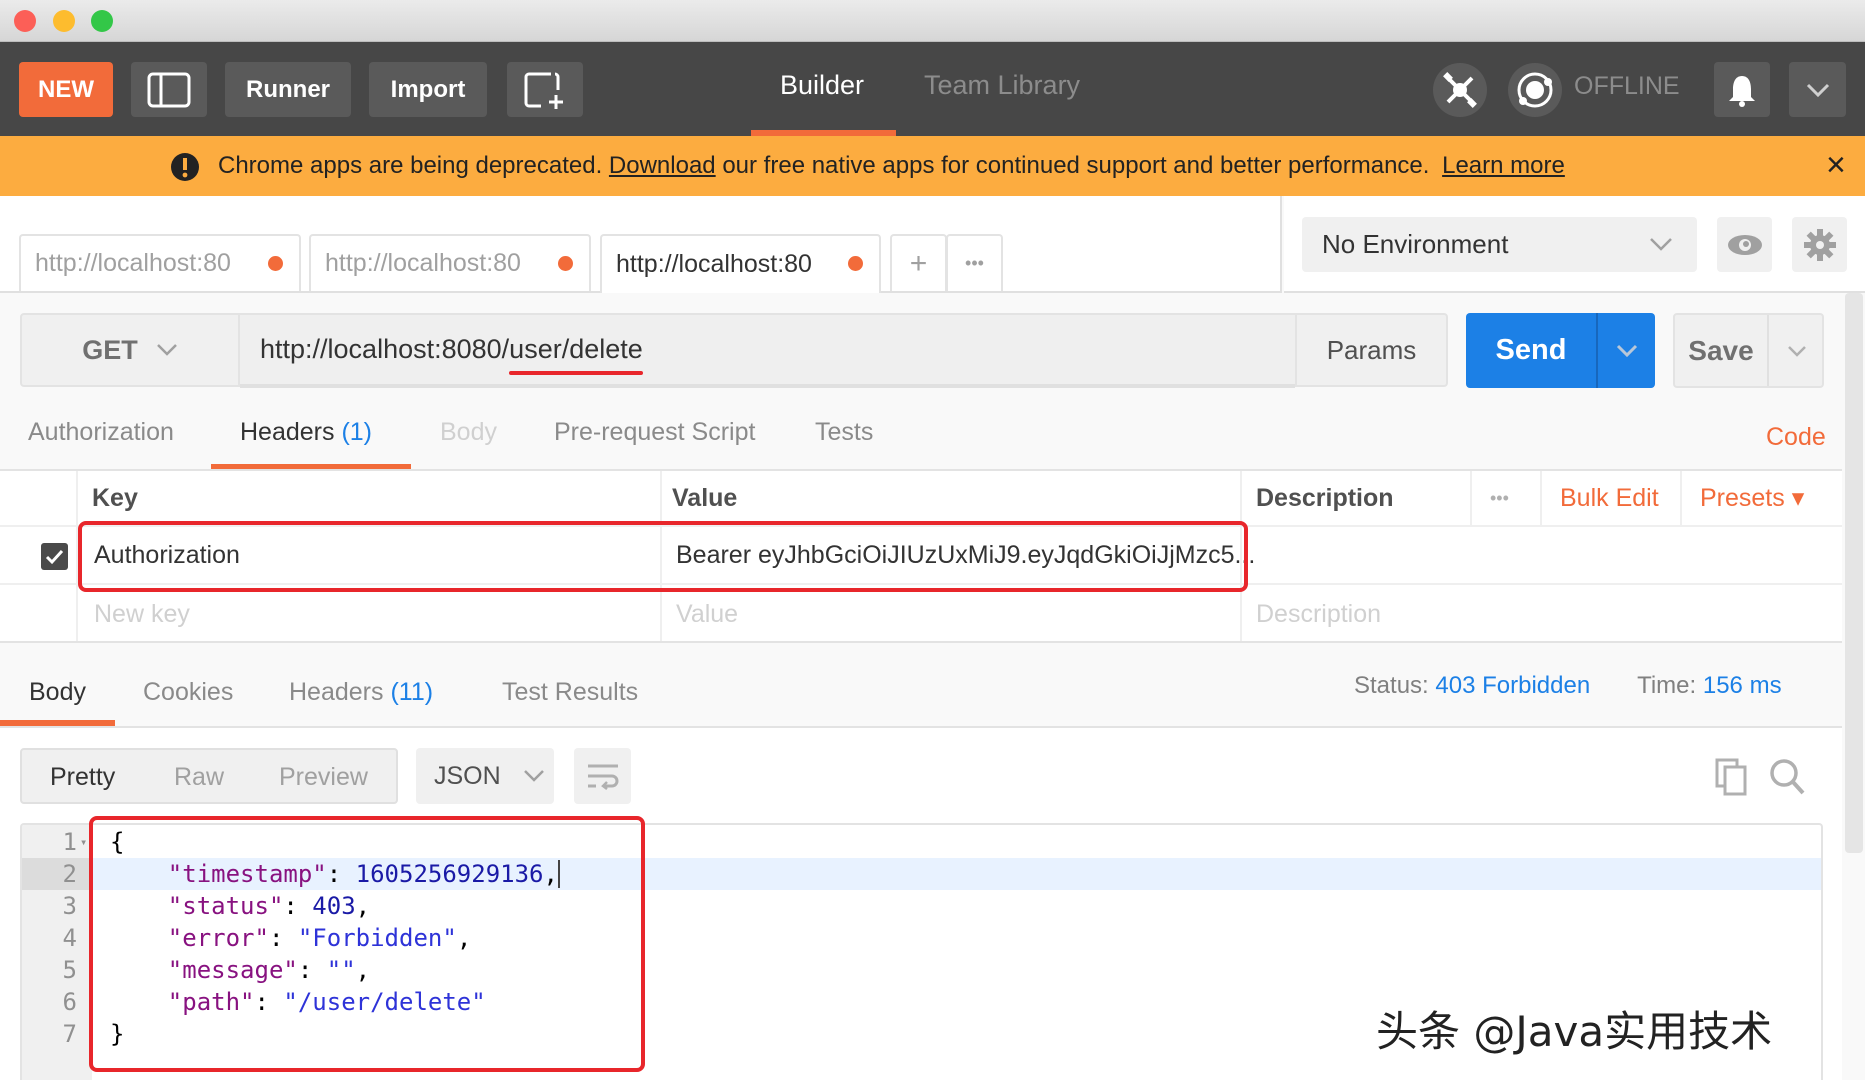  Describe the element at coordinates (1721, 350) in the screenshot. I see `save-button: Save` at that location.